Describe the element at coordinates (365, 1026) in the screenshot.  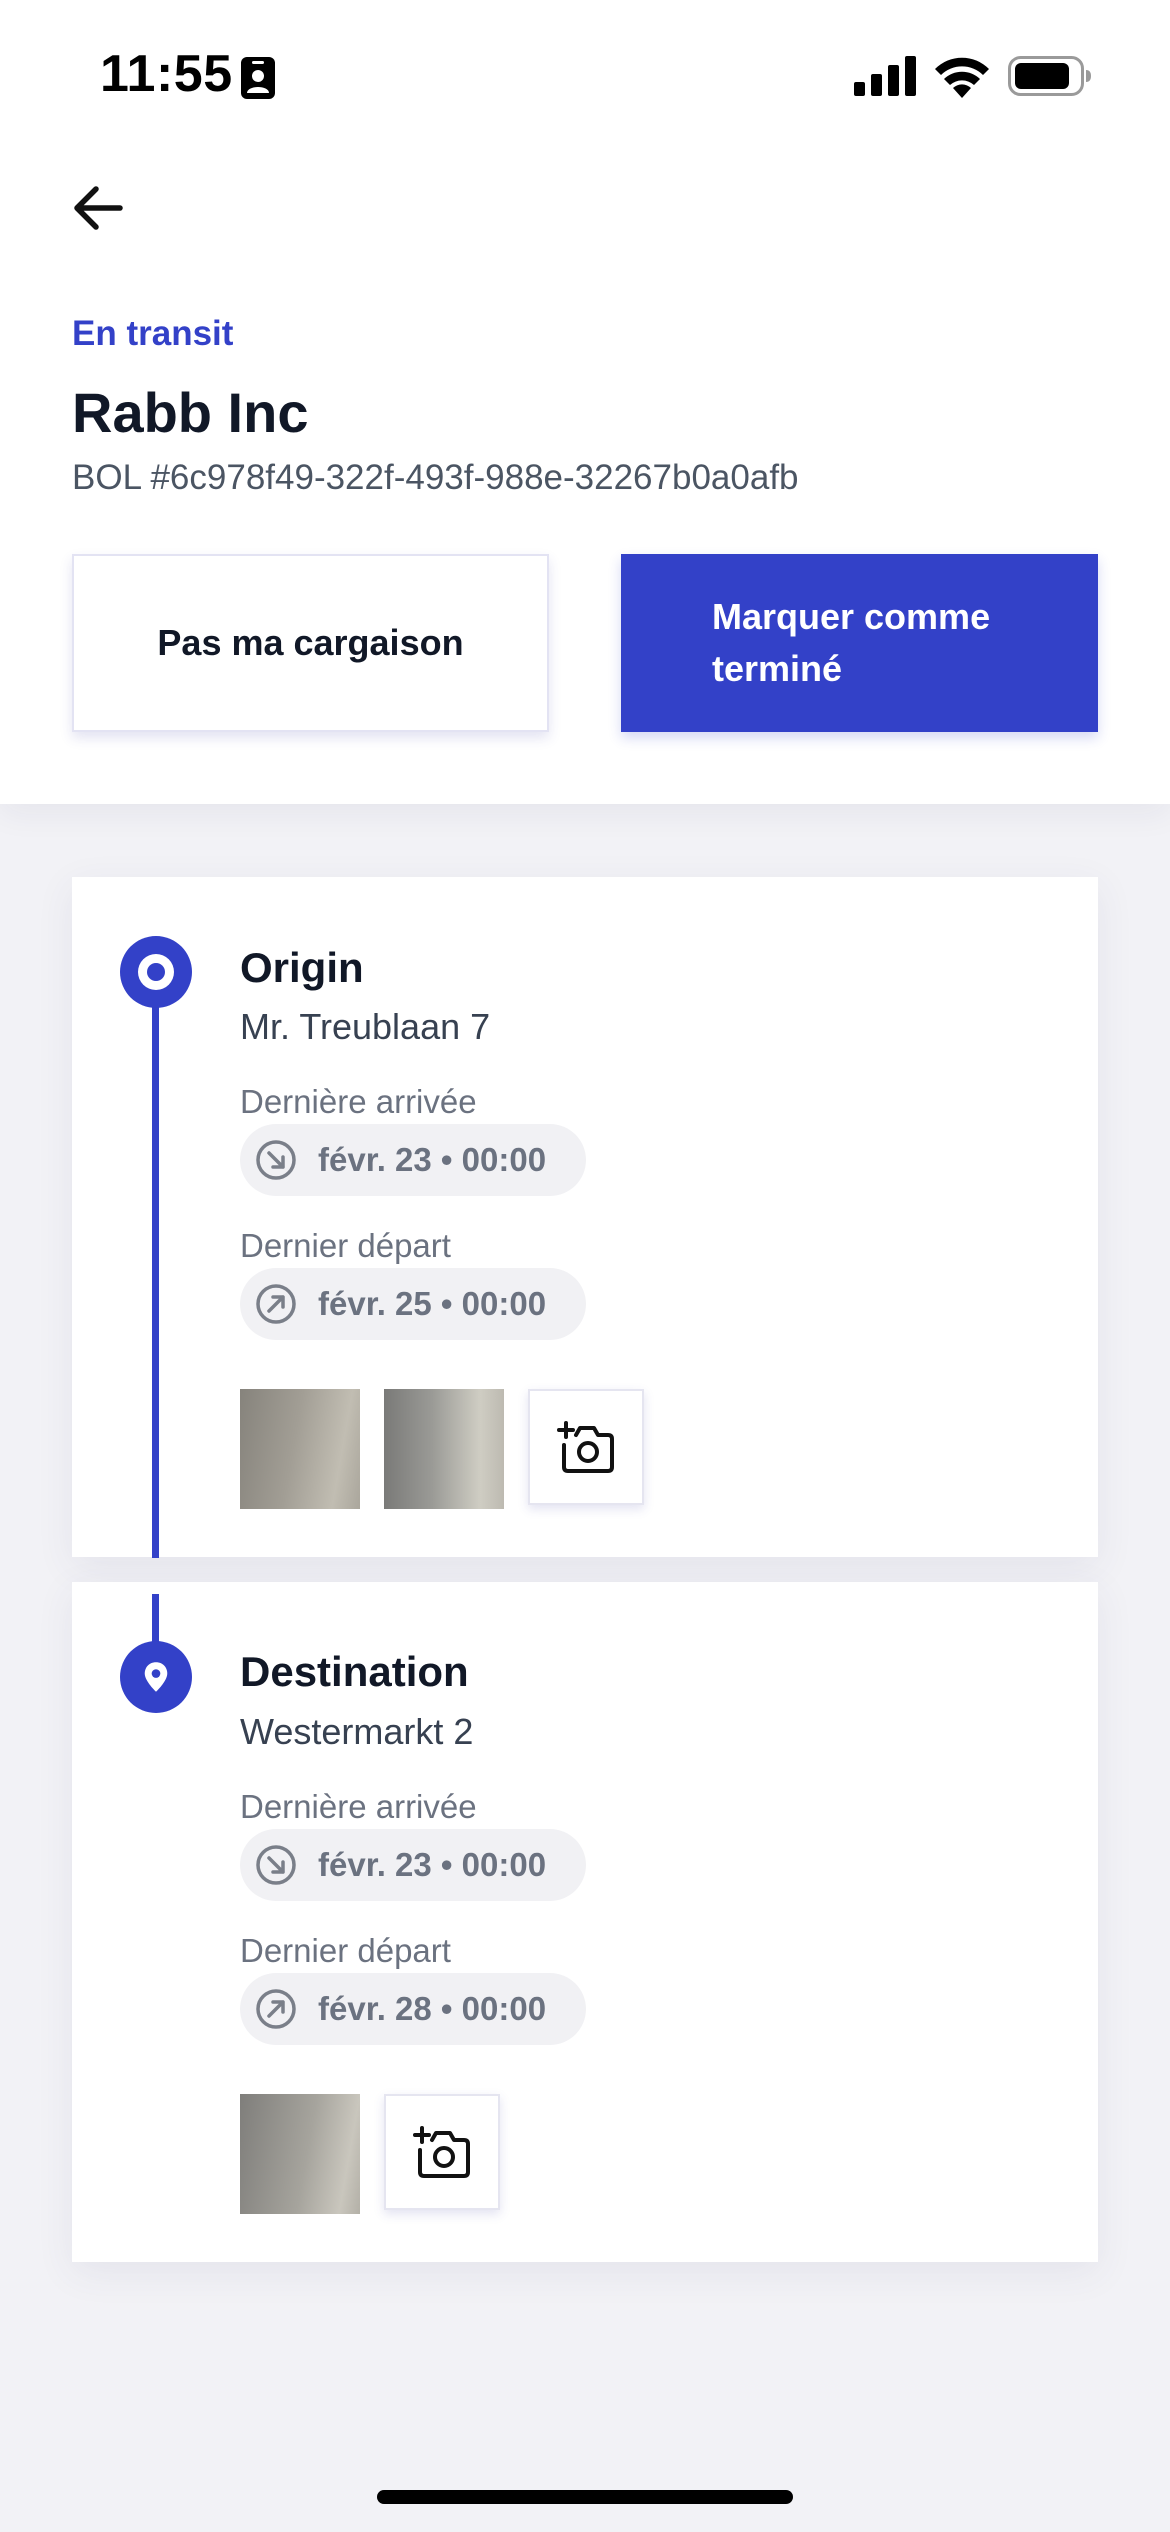
I see `origin-address: Mr. Treublaan 7` at that location.